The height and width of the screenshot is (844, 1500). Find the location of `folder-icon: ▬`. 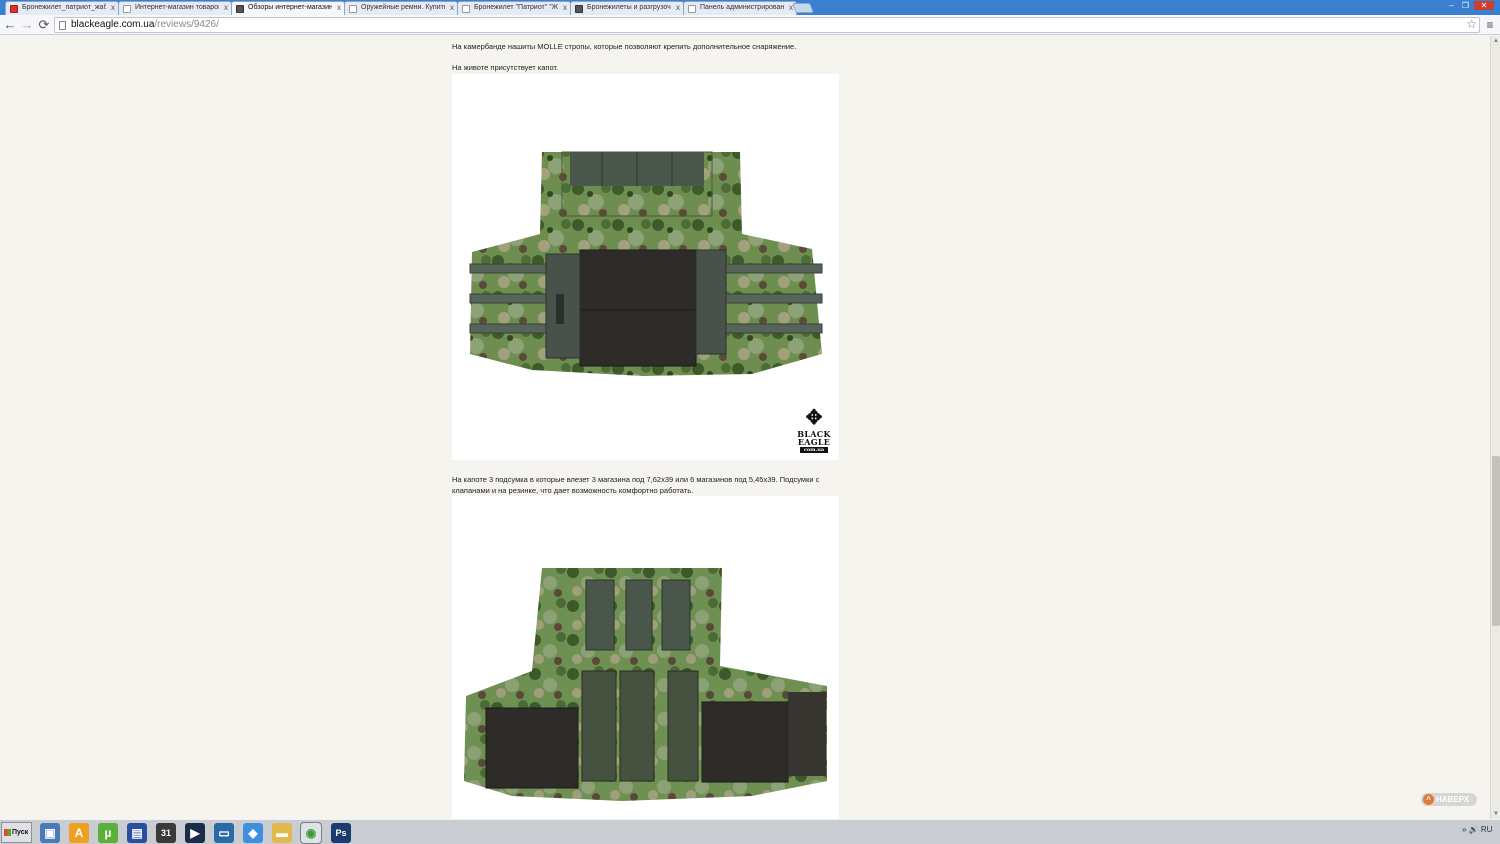

folder-icon: ▬ is located at coordinates (282, 833).